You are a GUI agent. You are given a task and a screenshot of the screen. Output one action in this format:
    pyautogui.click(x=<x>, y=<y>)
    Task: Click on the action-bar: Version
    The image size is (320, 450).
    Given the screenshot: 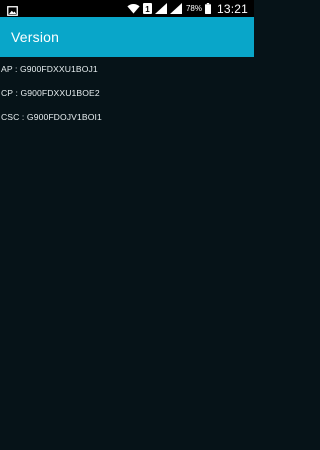 What is the action you would take?
    pyautogui.click(x=127, y=37)
    